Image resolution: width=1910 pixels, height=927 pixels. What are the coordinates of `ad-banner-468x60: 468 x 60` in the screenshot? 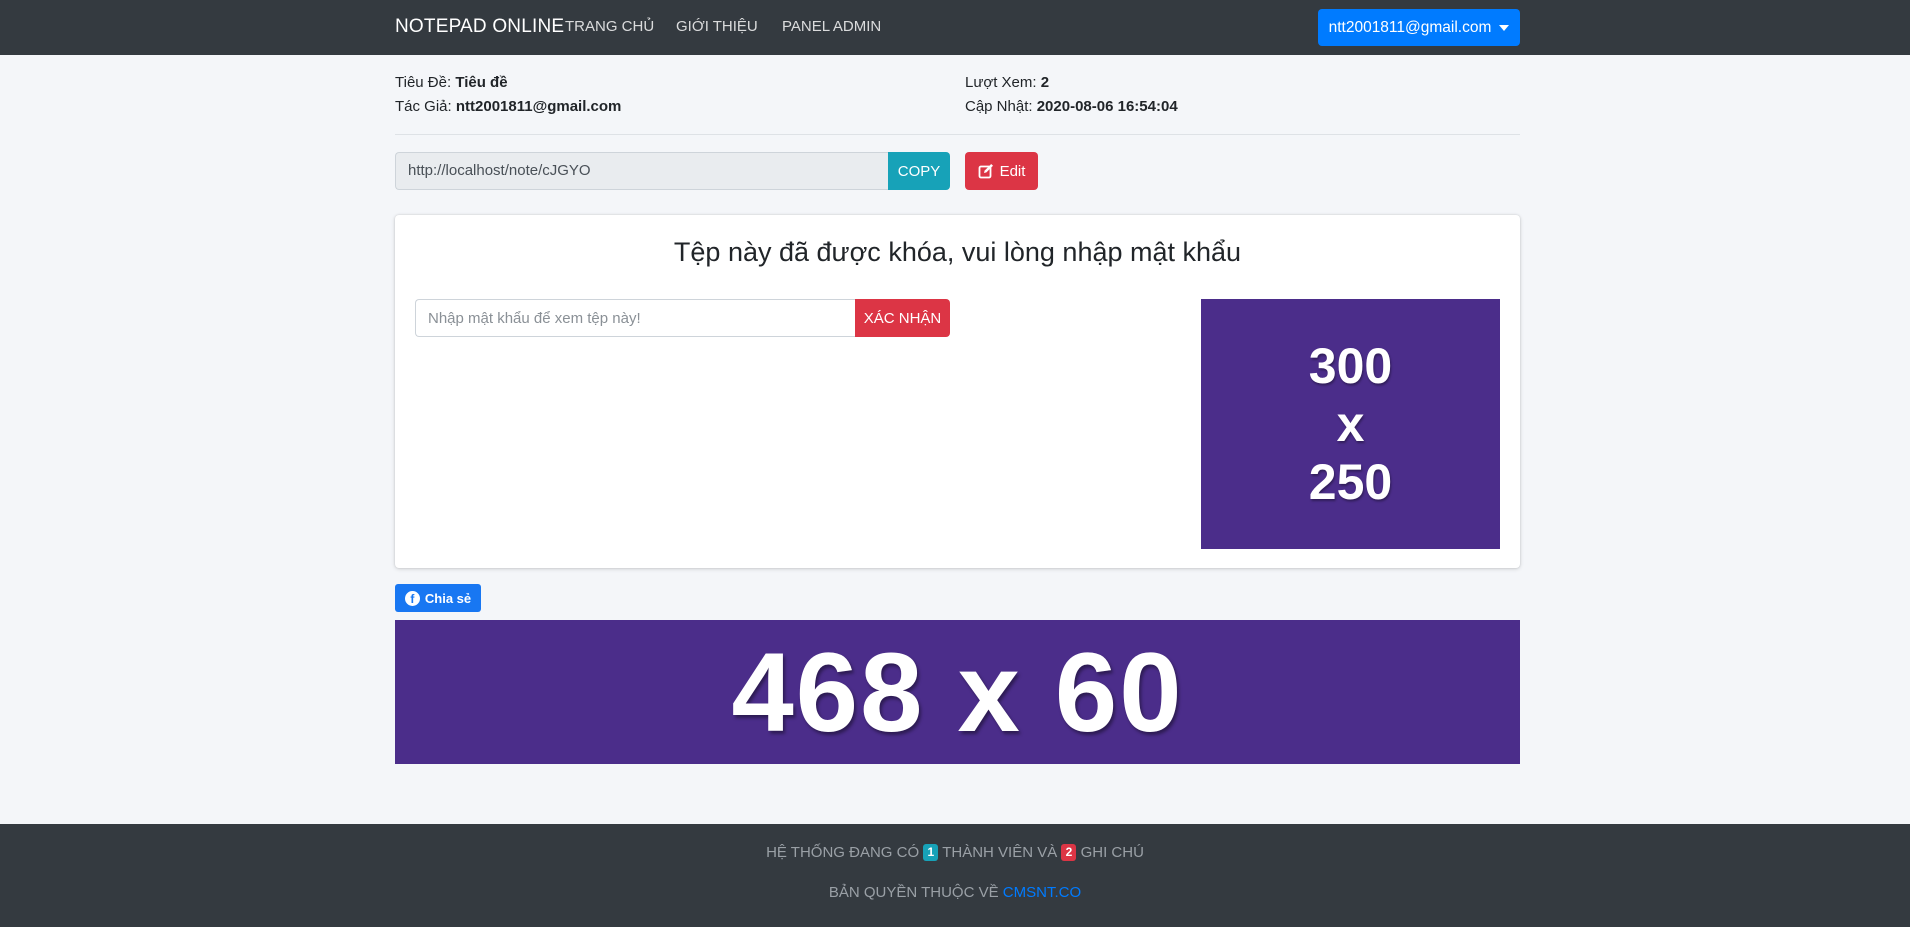 It's located at (957, 692).